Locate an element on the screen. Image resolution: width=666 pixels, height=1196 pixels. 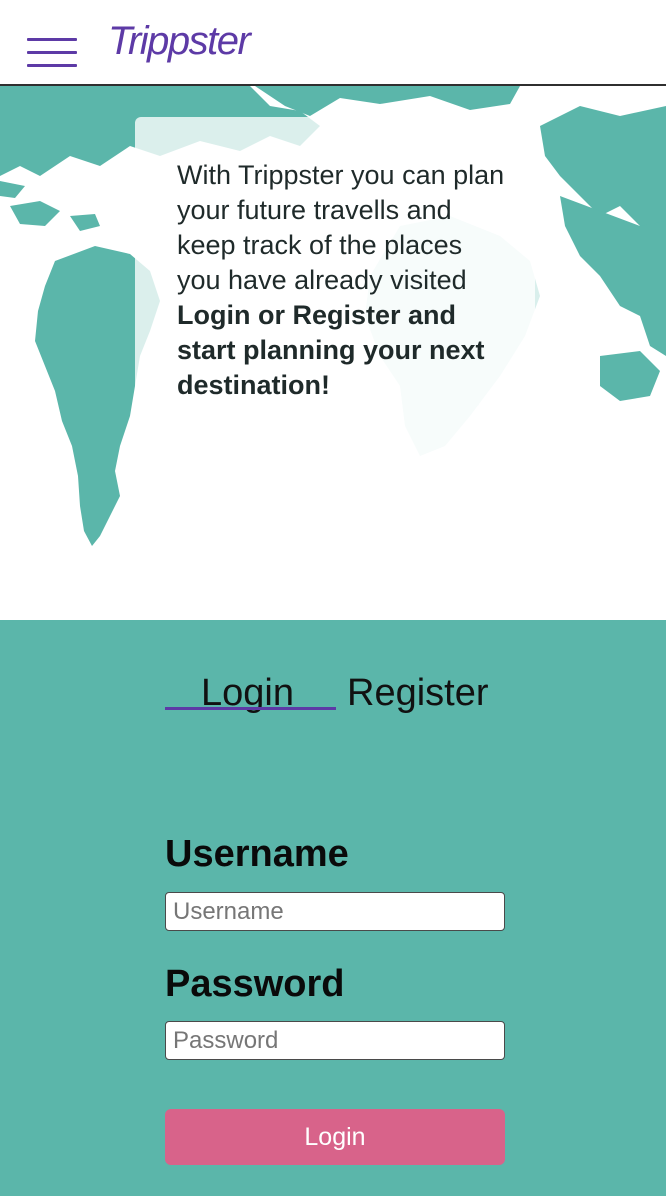
login-button: Login is located at coordinates (335, 1137).